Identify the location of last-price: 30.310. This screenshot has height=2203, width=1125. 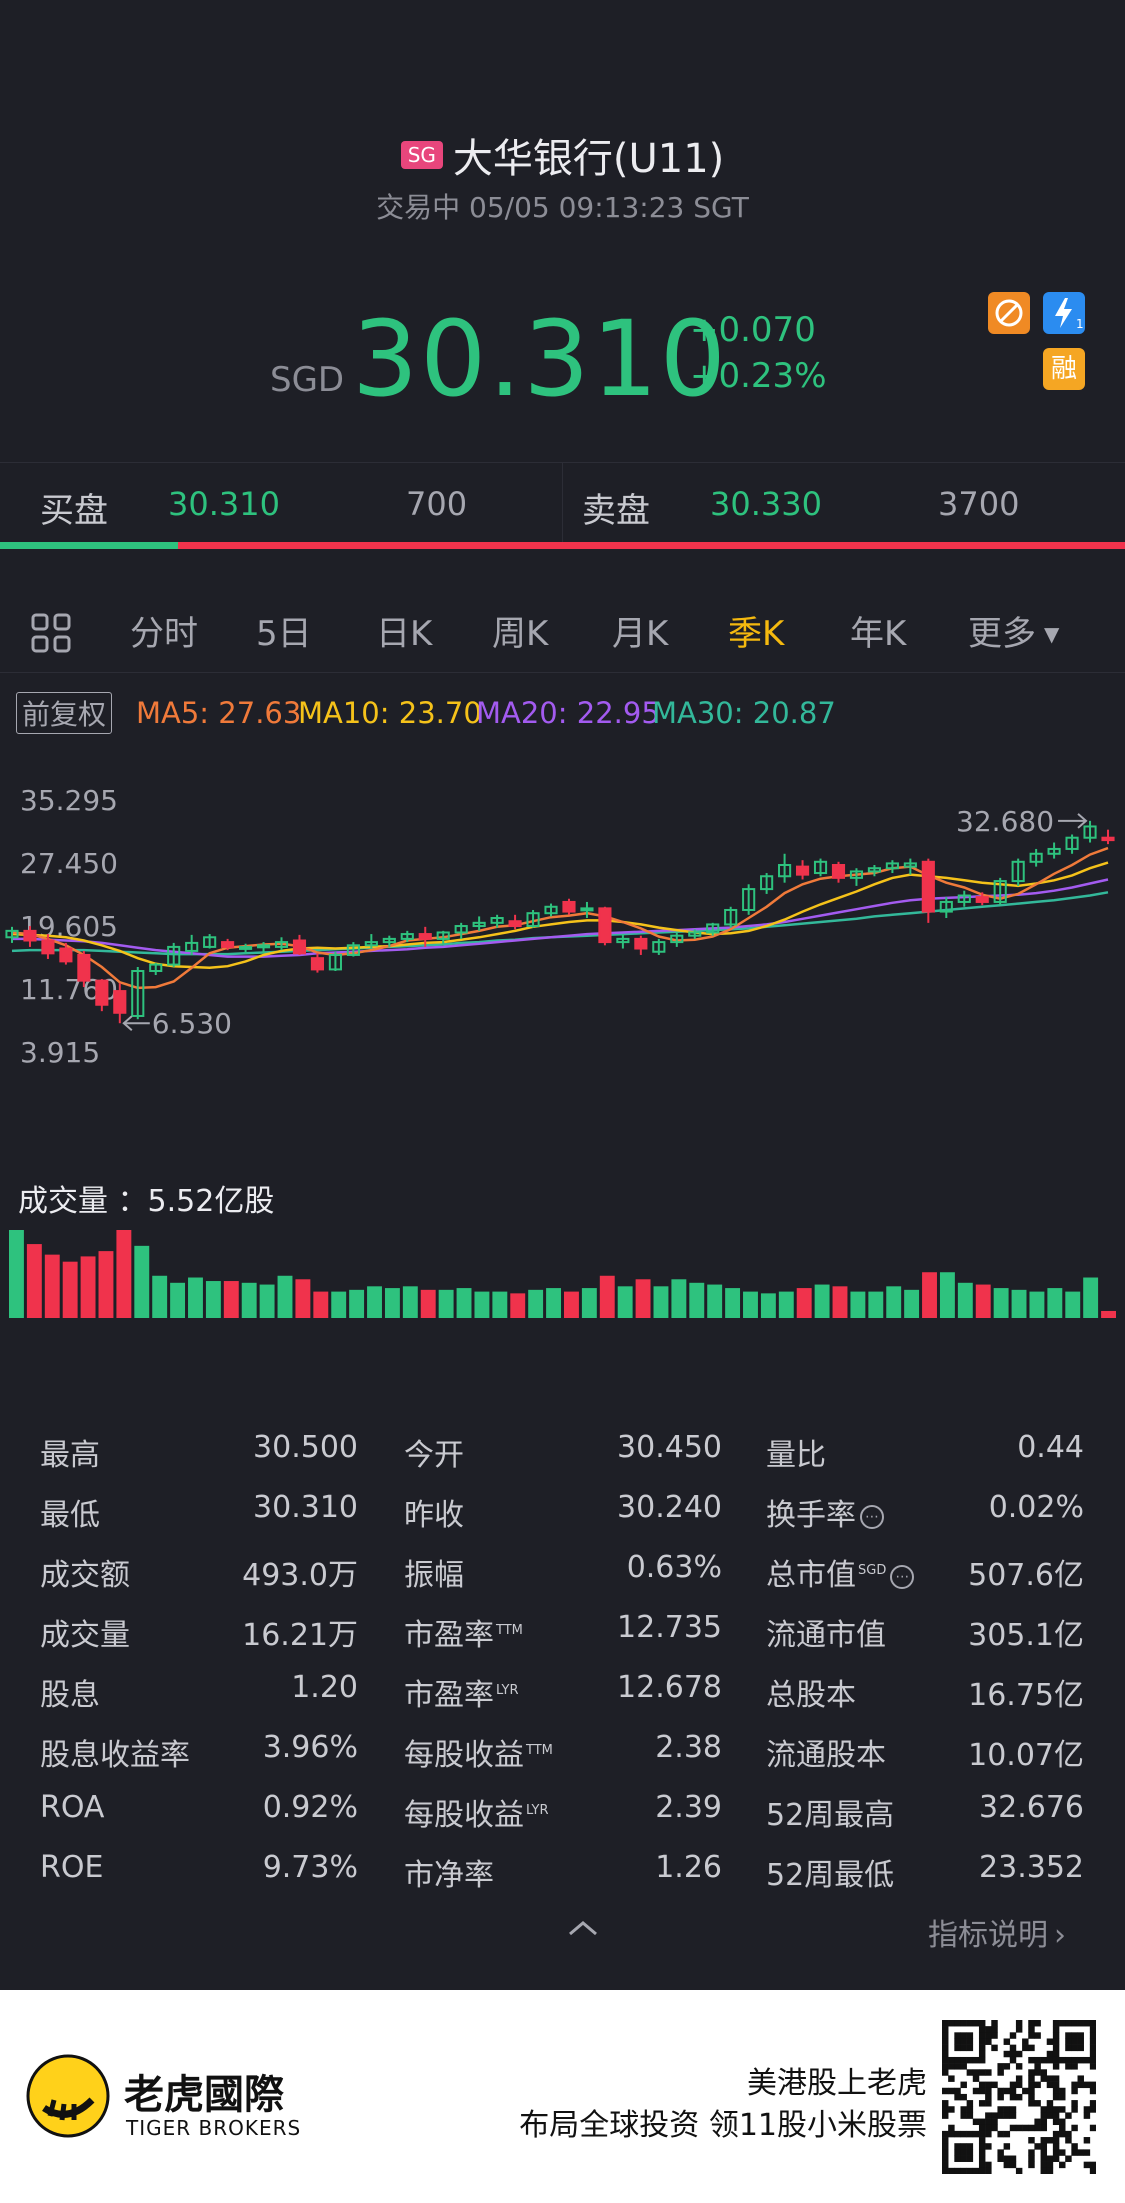
(540, 359).